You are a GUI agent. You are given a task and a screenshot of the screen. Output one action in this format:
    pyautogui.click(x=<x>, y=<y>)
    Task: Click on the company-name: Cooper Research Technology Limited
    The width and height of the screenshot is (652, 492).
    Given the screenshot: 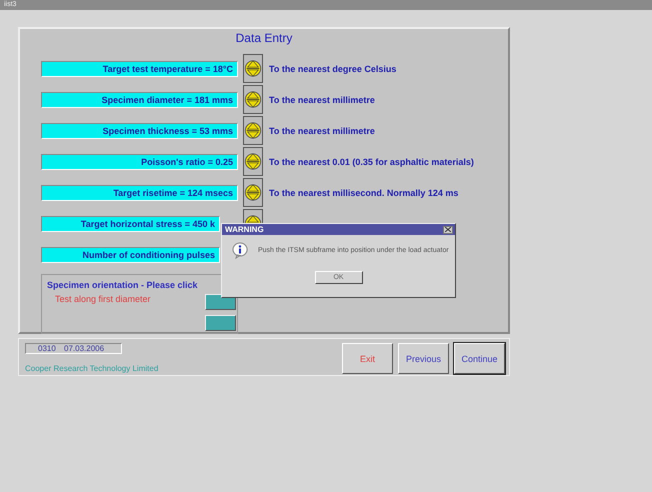 What is the action you would take?
    pyautogui.click(x=91, y=368)
    